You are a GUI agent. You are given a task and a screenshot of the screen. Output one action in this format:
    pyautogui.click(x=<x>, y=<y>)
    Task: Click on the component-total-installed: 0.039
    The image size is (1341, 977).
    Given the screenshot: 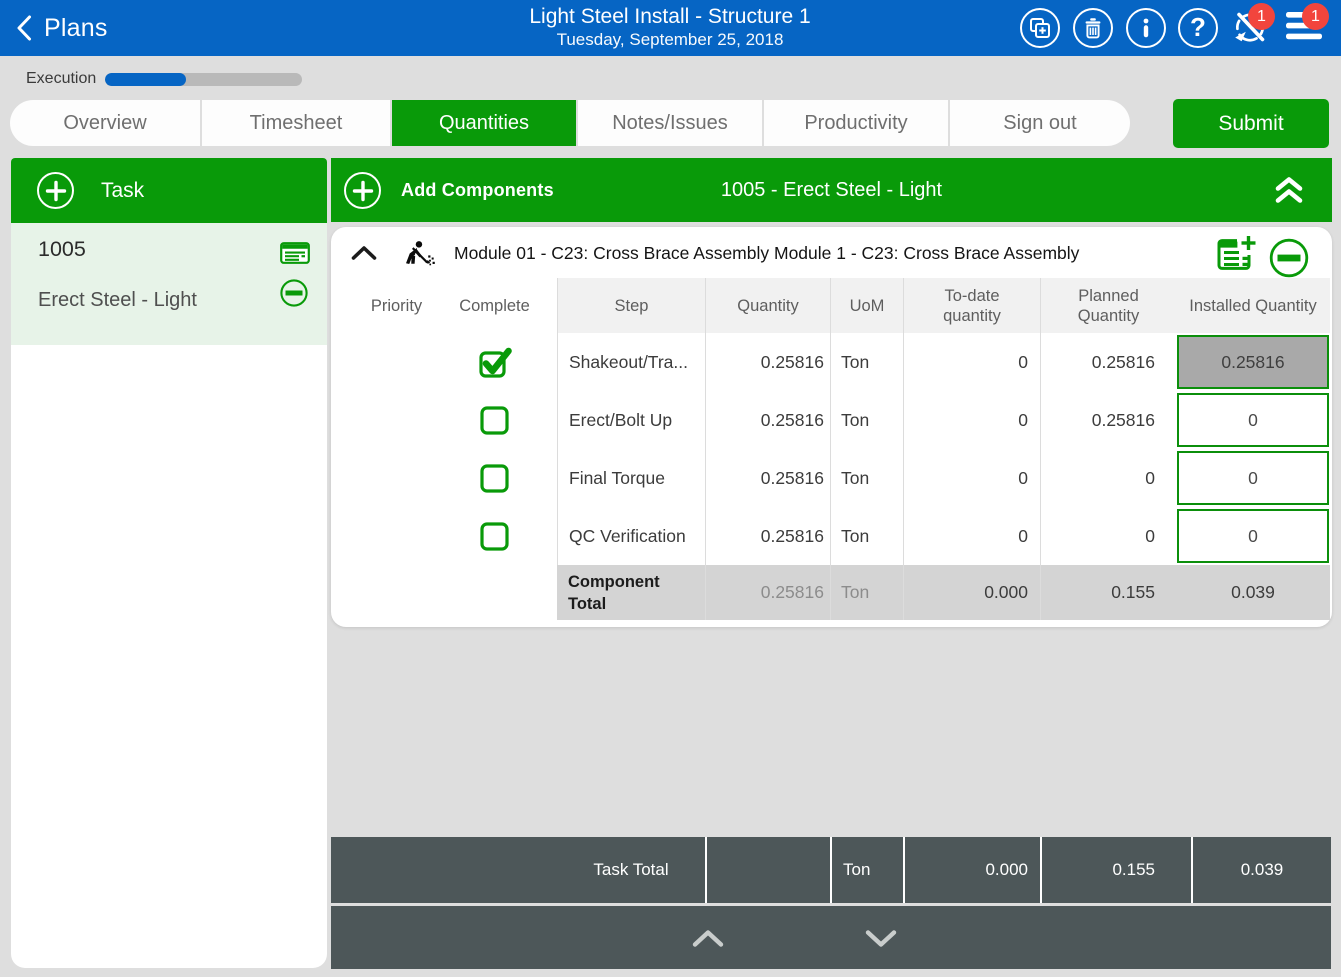 What is the action you would take?
    pyautogui.click(x=1253, y=592)
    